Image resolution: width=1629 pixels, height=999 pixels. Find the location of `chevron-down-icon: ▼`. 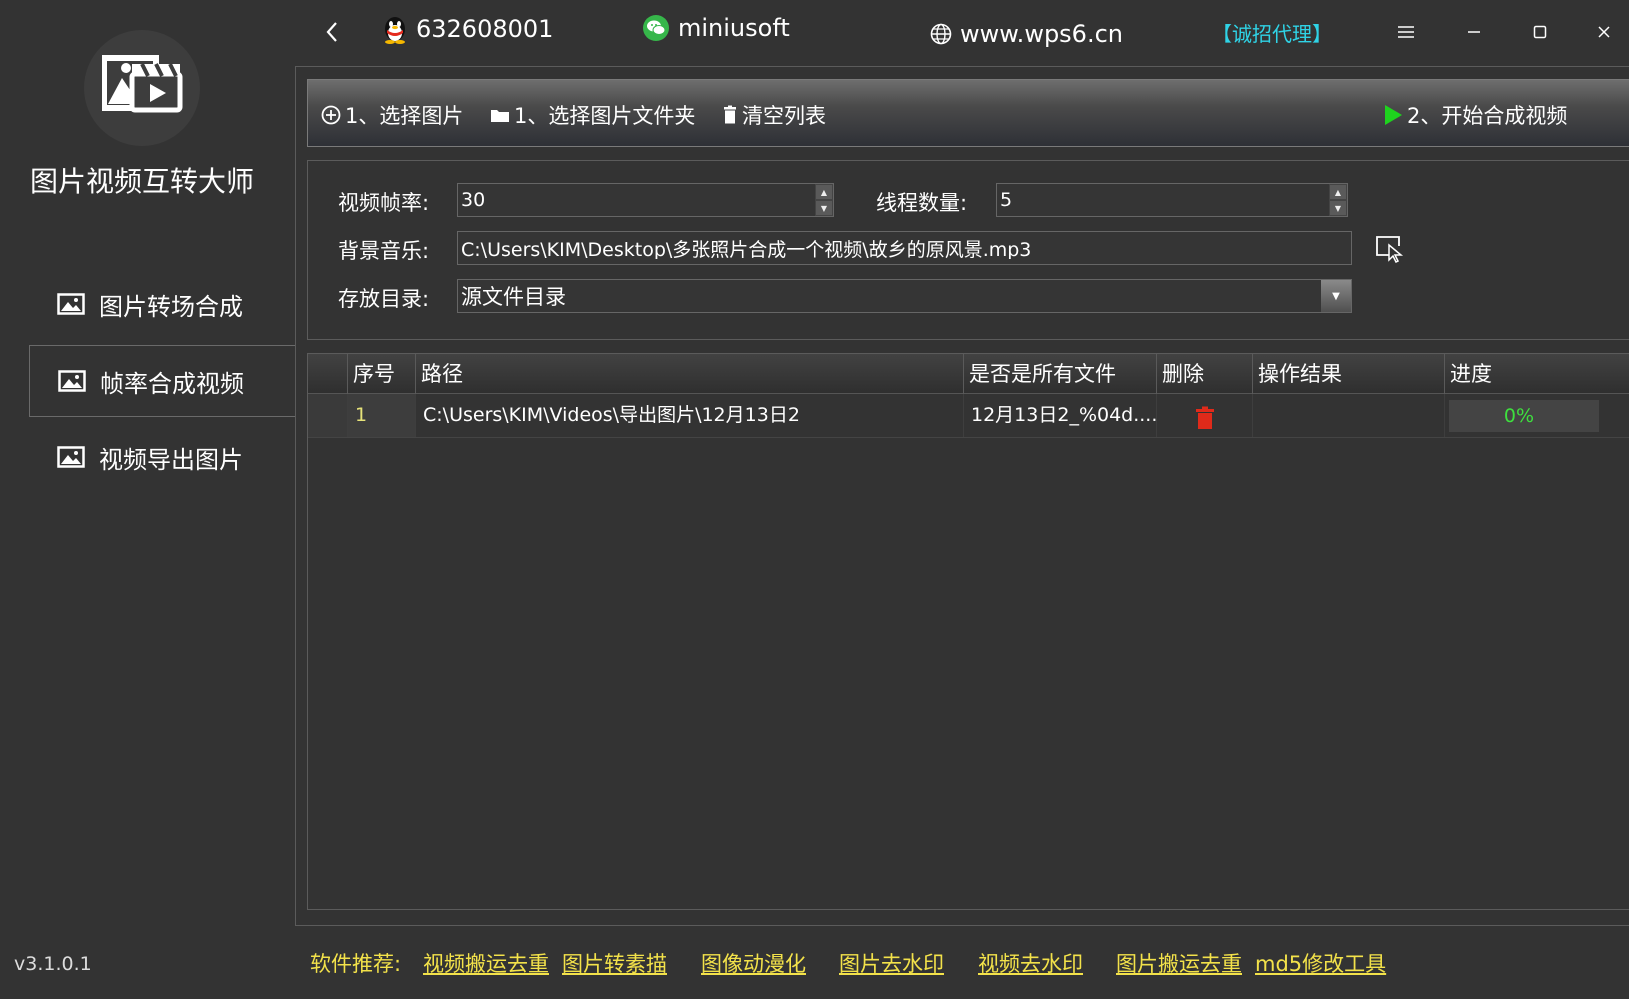

chevron-down-icon: ▼ is located at coordinates (1336, 296).